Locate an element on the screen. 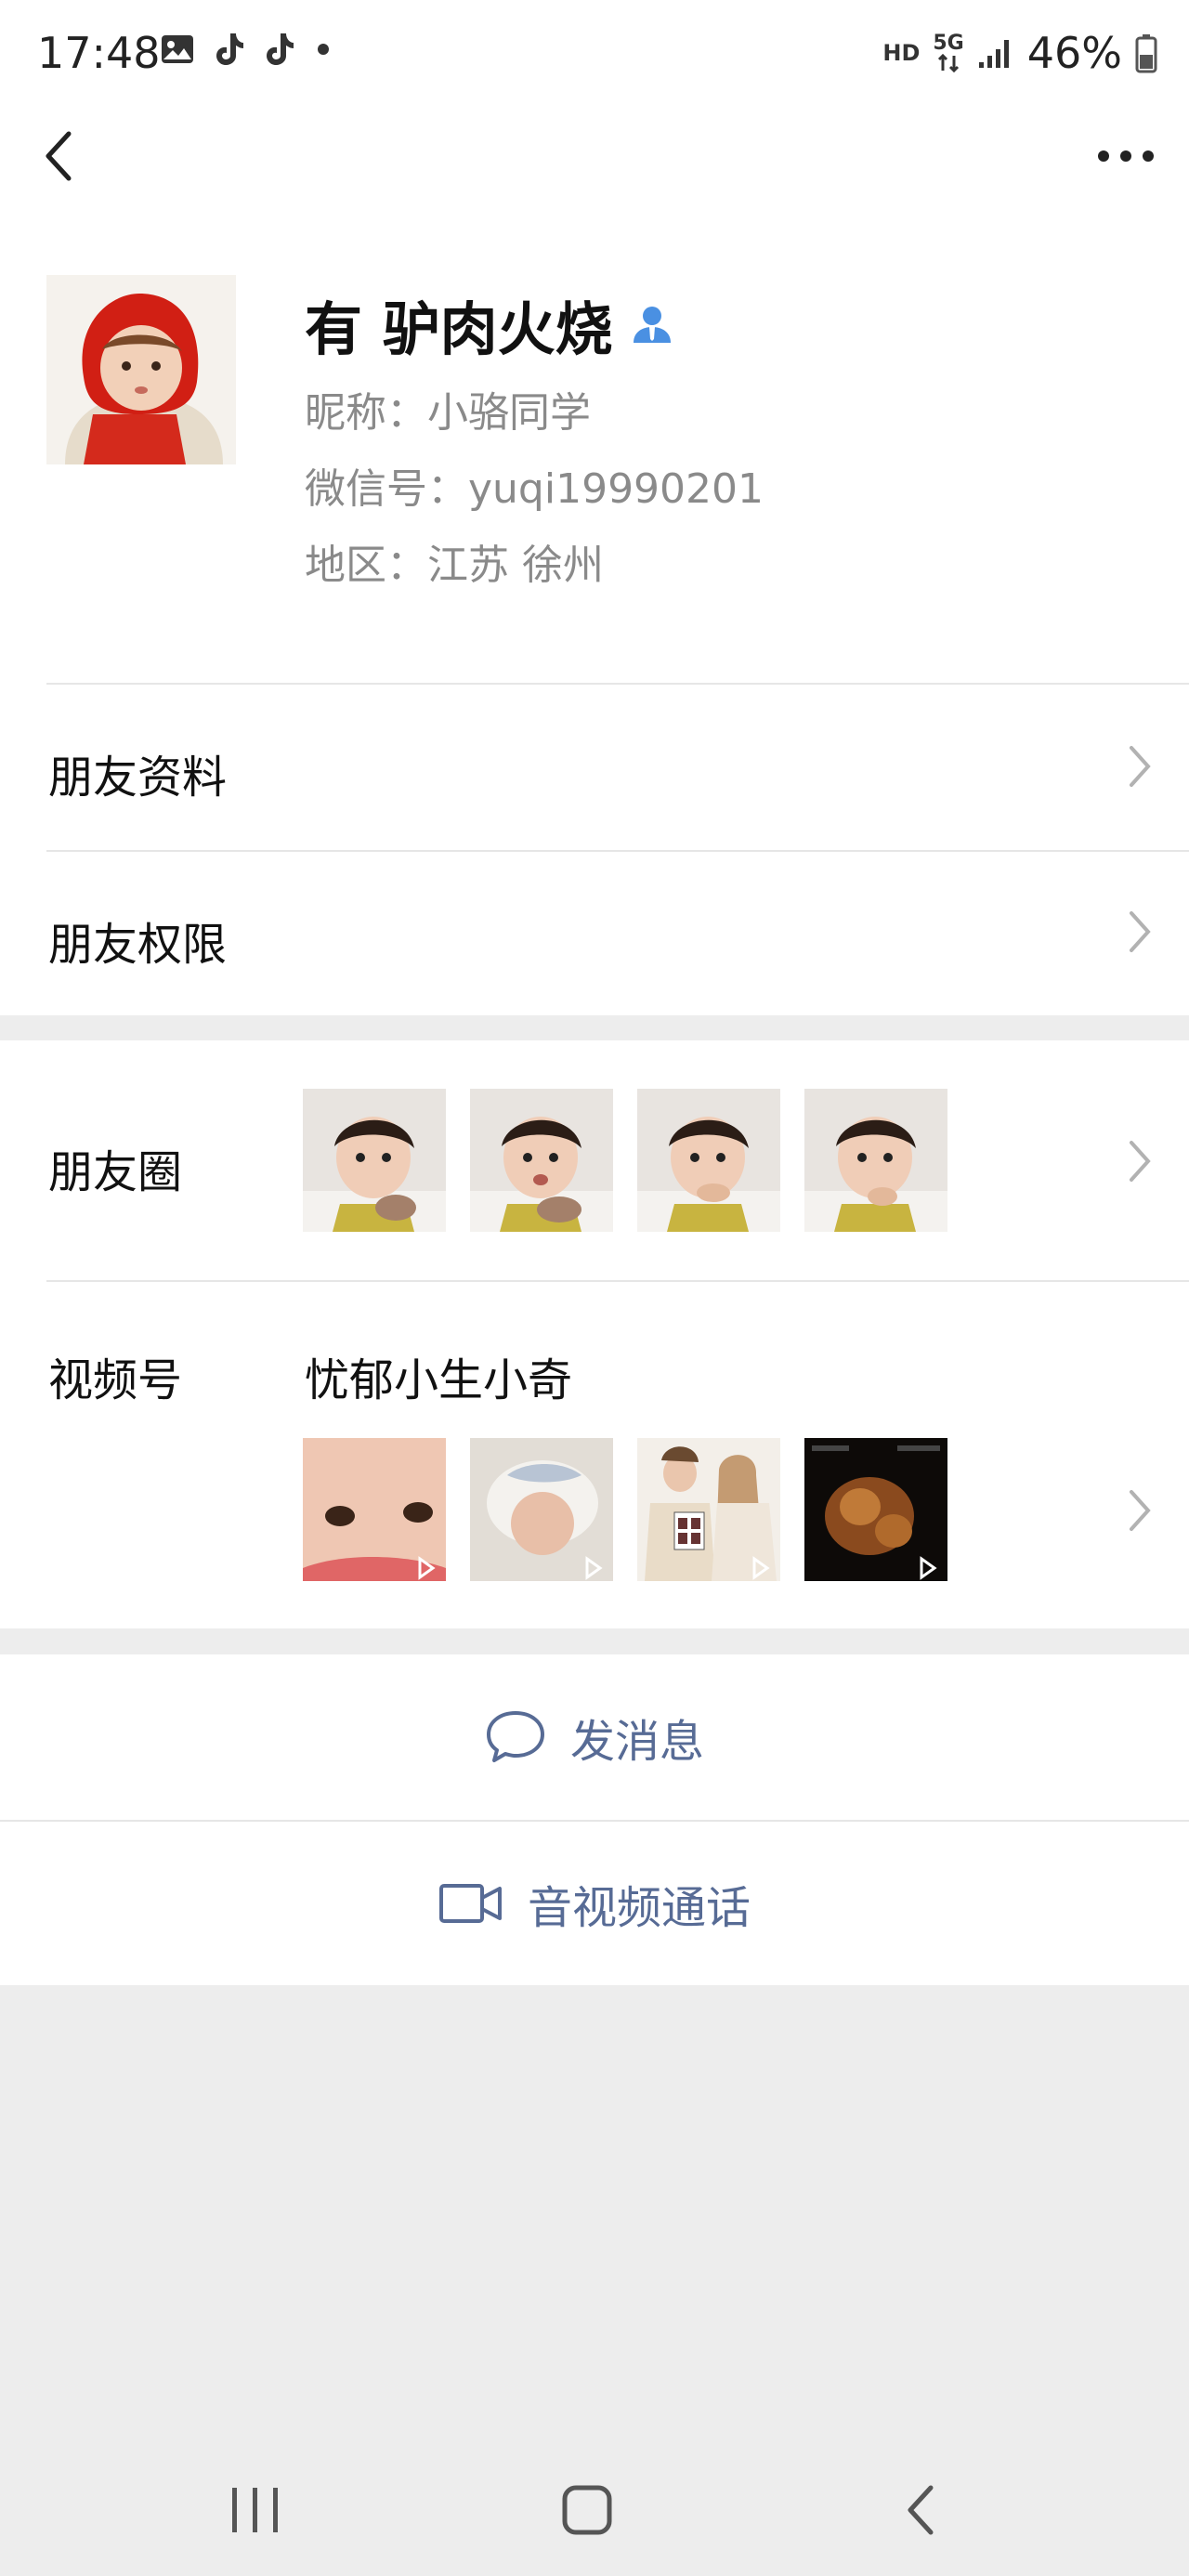 This screenshot has height=2576, width=1189. more-icon is located at coordinates (1126, 156).